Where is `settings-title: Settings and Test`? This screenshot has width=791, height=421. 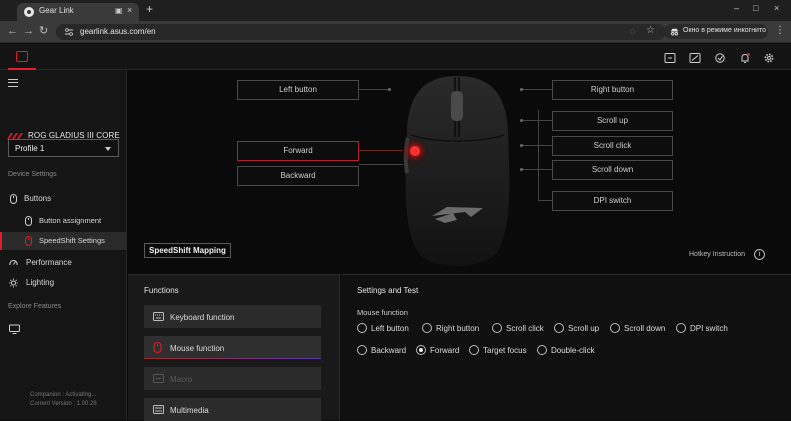
settings-title: Settings and Test is located at coordinates (388, 290).